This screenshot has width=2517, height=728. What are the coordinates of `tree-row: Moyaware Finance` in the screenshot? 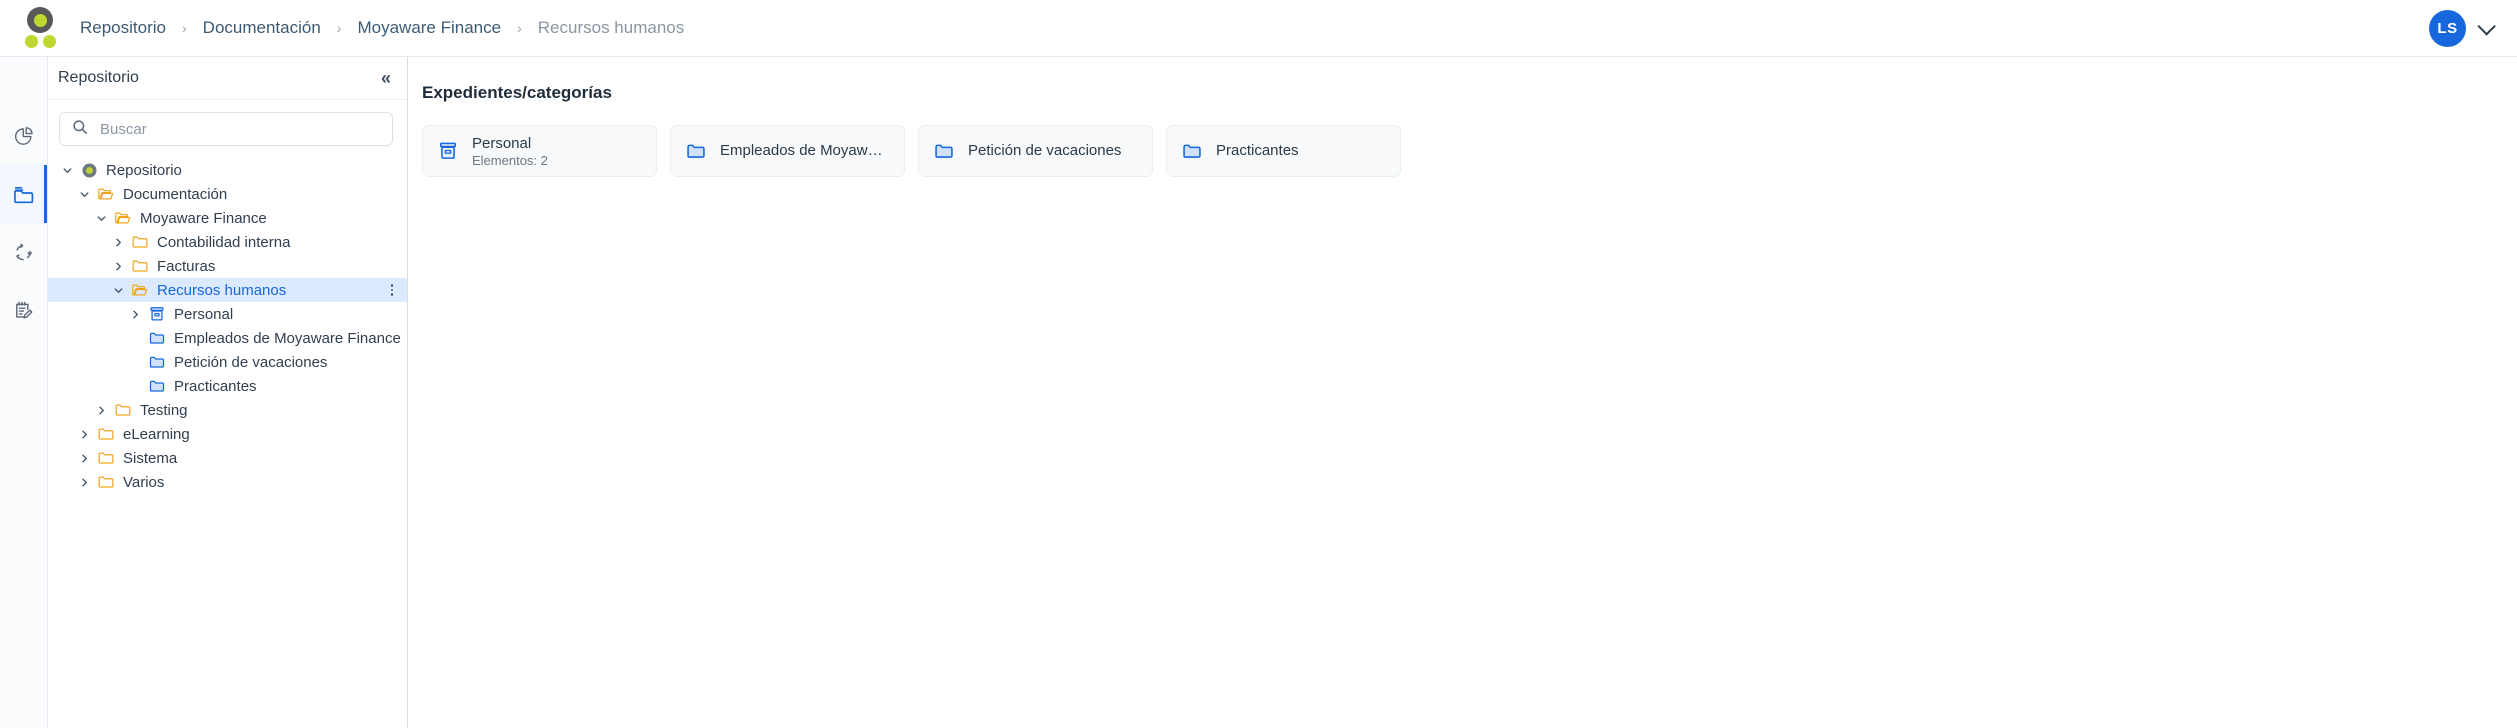 It's located at (227, 218).